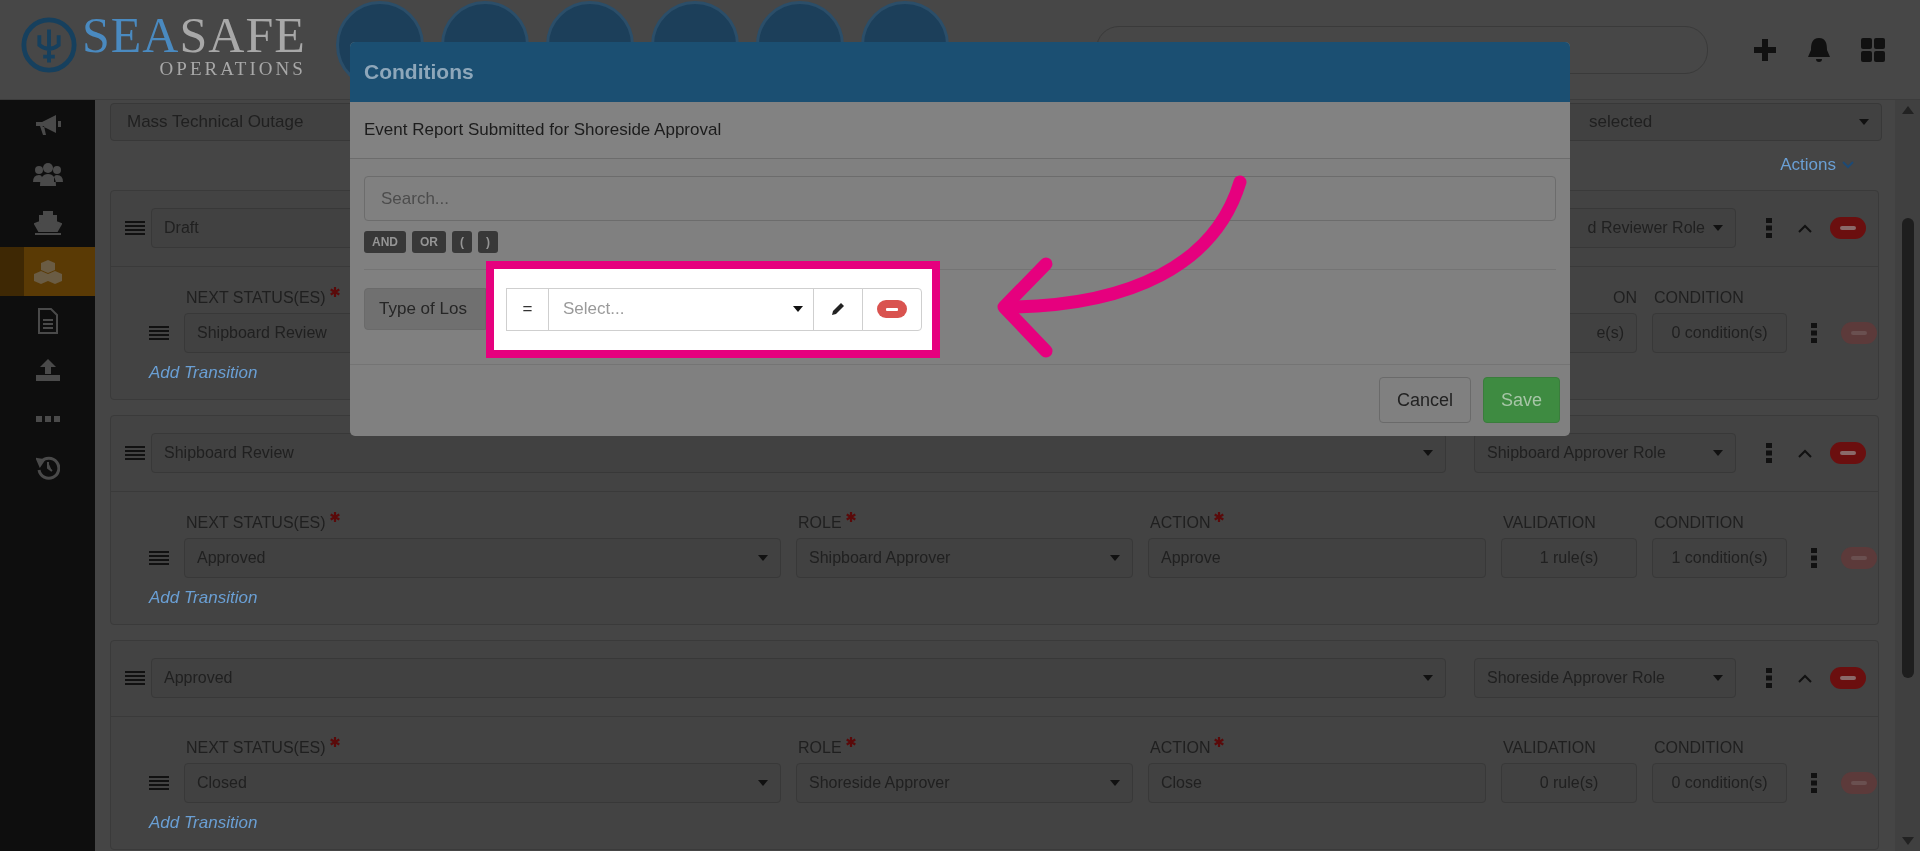 This screenshot has height=851, width=1920. I want to click on dialog-subtitle: Event Report Submitted for Shoreside Approval, so click(543, 130).